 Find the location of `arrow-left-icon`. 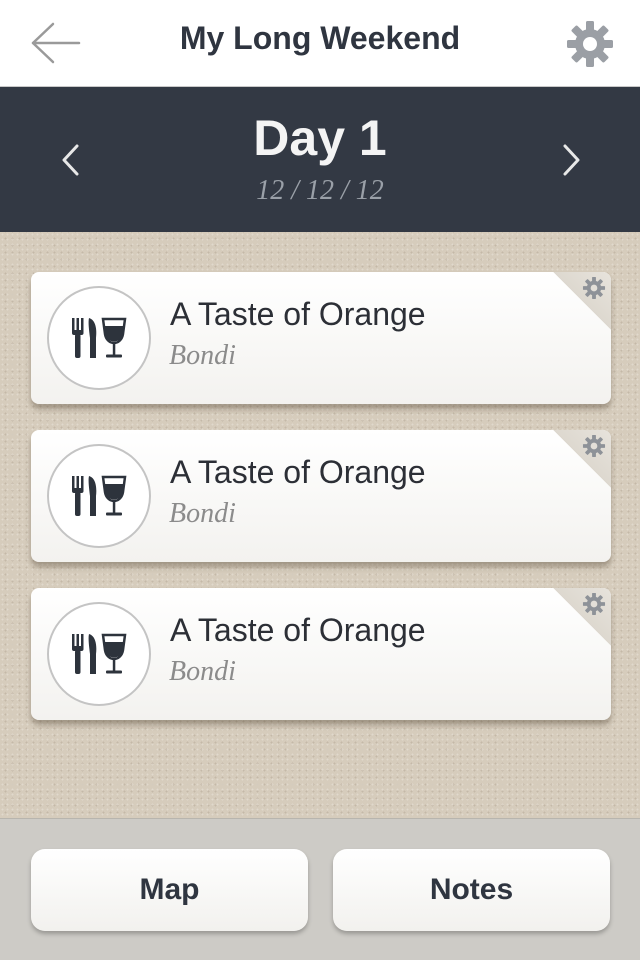

arrow-left-icon is located at coordinates (56, 43).